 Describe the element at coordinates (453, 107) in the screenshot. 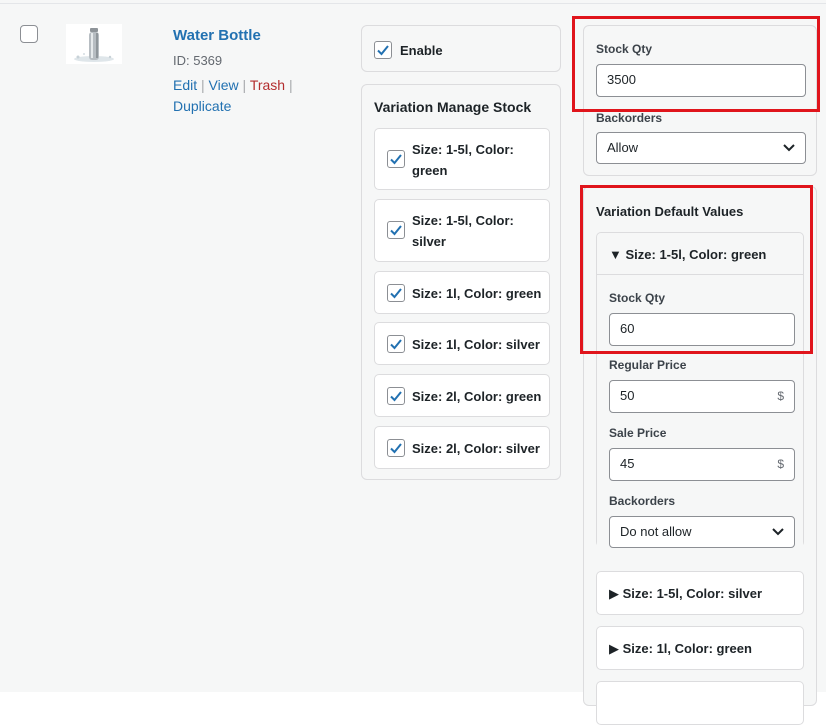

I see `variation-manage-stock-title: Variation Manage Stock` at that location.